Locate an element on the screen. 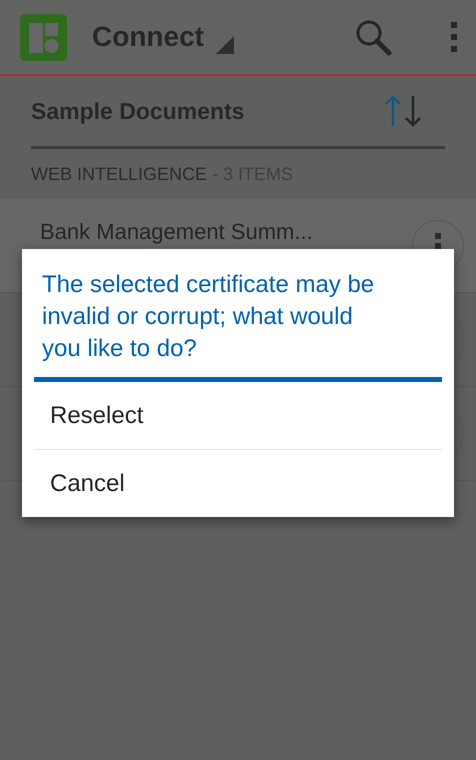  section-title: Sample Documents is located at coordinates (137, 111).